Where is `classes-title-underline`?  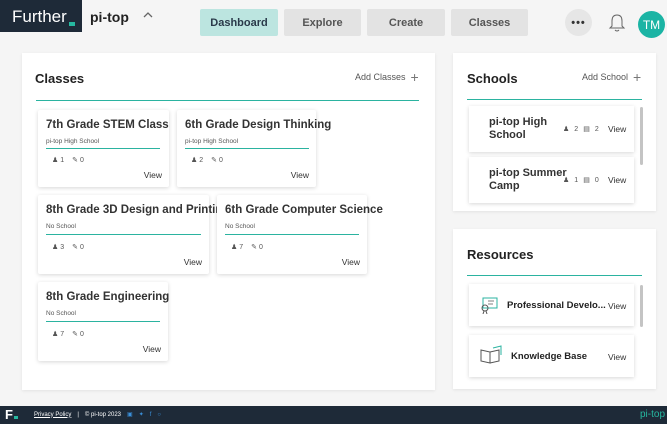
classes-title-underline is located at coordinates (227, 100).